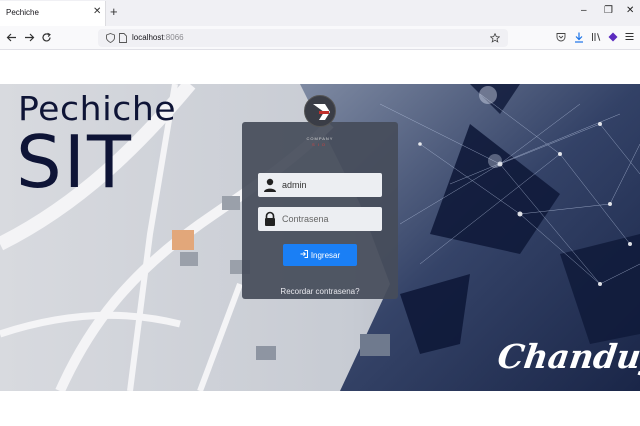 Image resolution: width=640 pixels, height=426 pixels. Describe the element at coordinates (330, 185) in the screenshot. I see `username-input` at that location.